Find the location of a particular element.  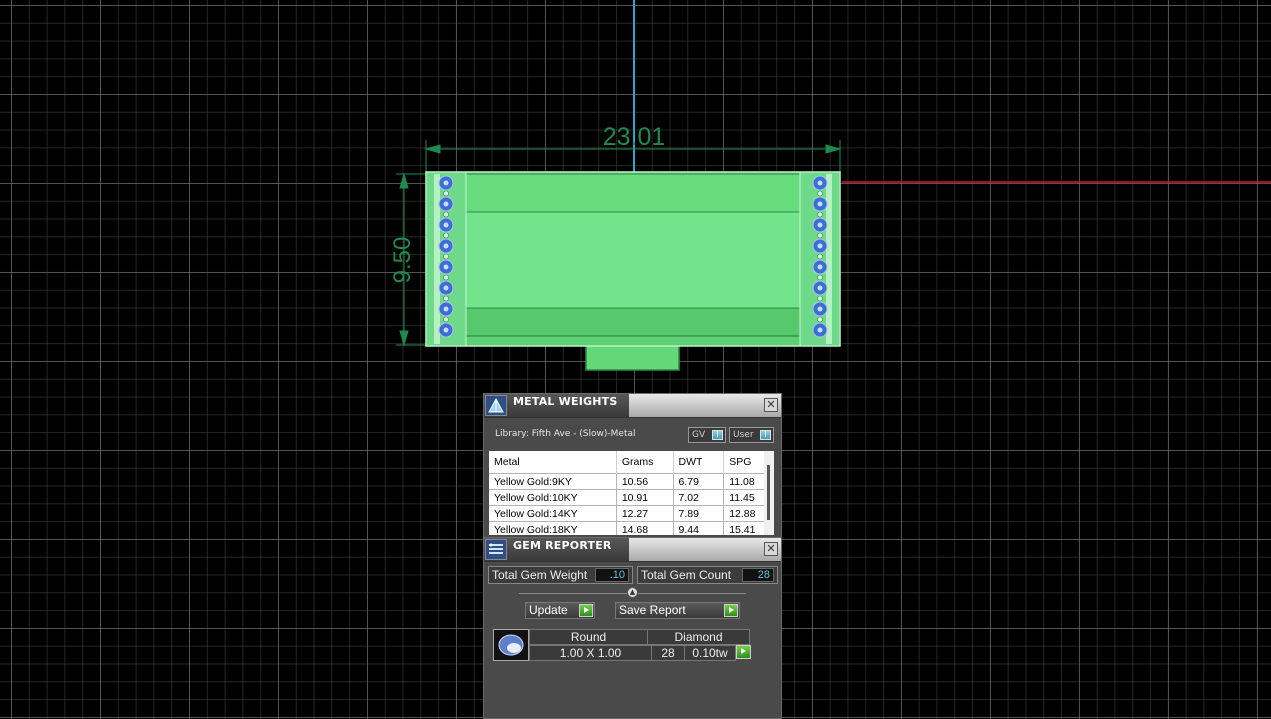

total-gem-weight-label: Total Gem Weight is located at coordinates (540, 575).